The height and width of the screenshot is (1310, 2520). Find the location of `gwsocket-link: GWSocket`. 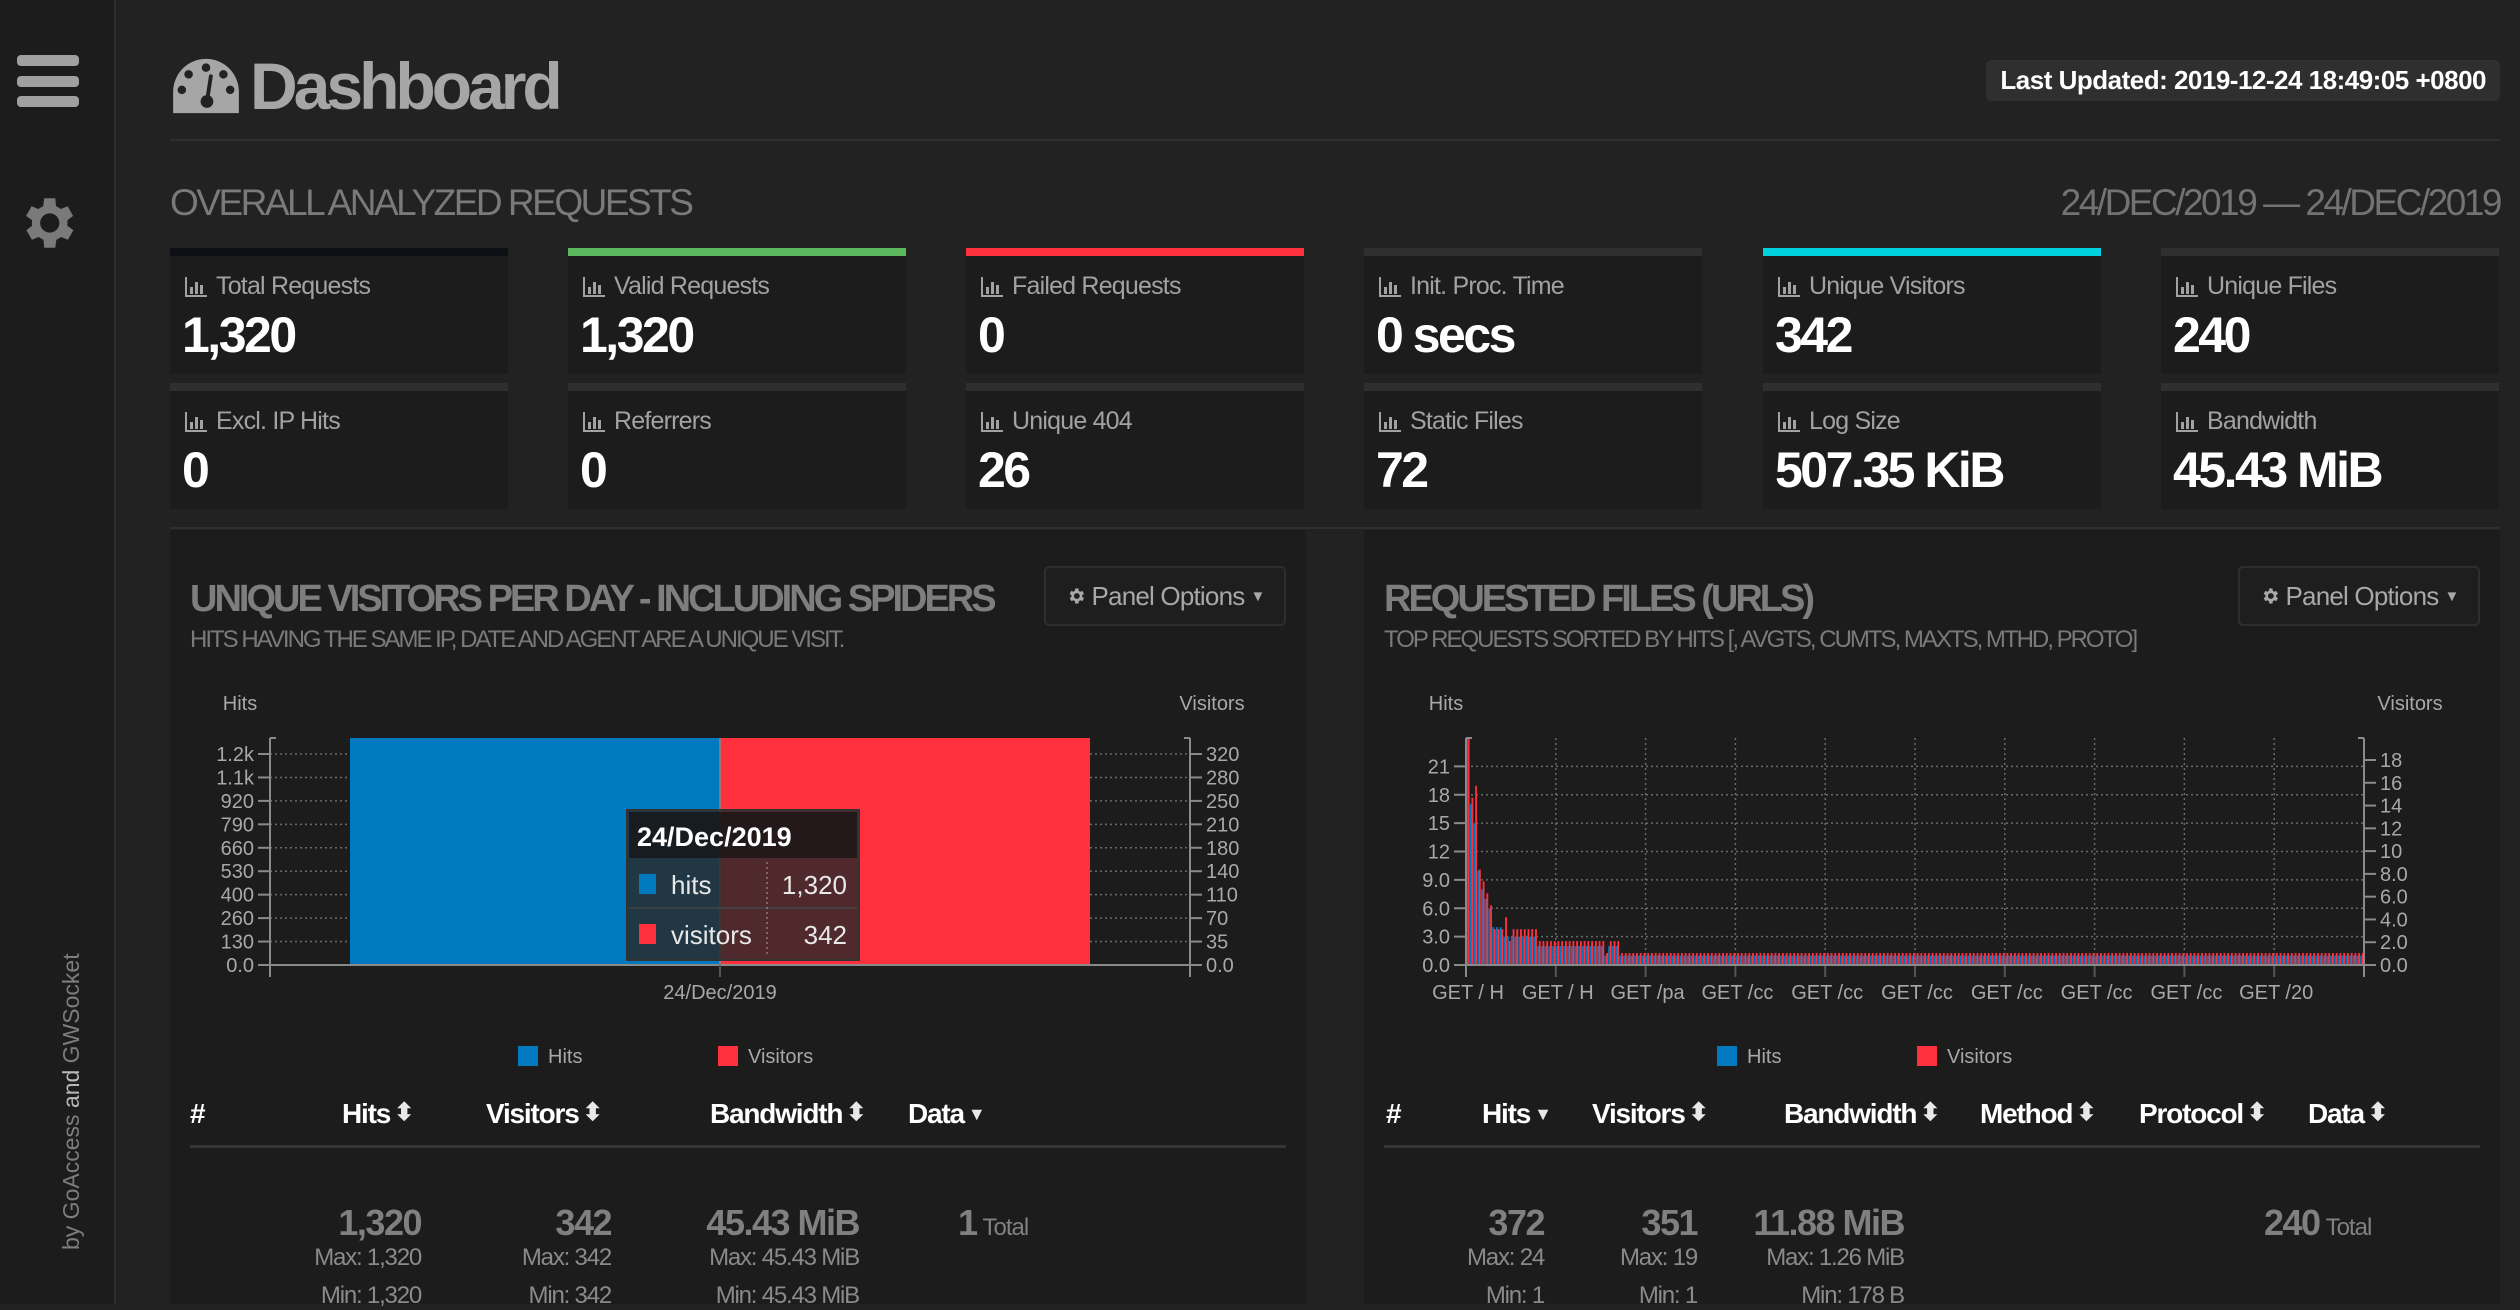

gwsocket-link: GWSocket is located at coordinates (71, 1008).